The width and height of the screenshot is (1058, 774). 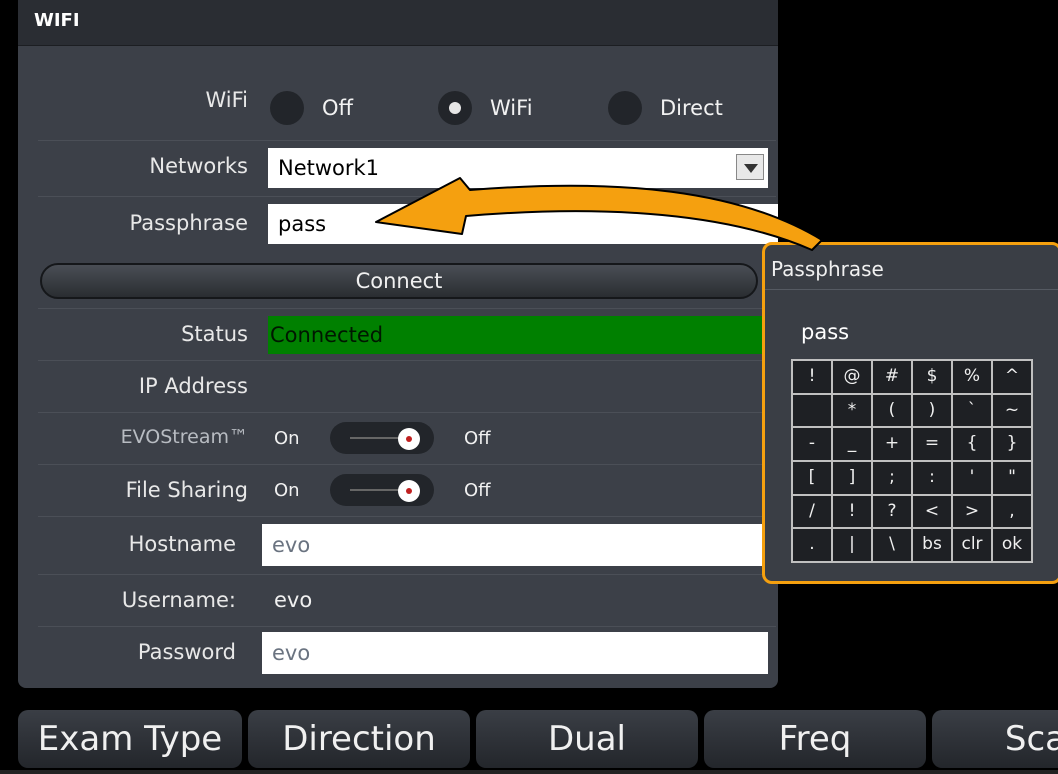 What do you see at coordinates (852, 444) in the screenshot?
I see `key: _` at bounding box center [852, 444].